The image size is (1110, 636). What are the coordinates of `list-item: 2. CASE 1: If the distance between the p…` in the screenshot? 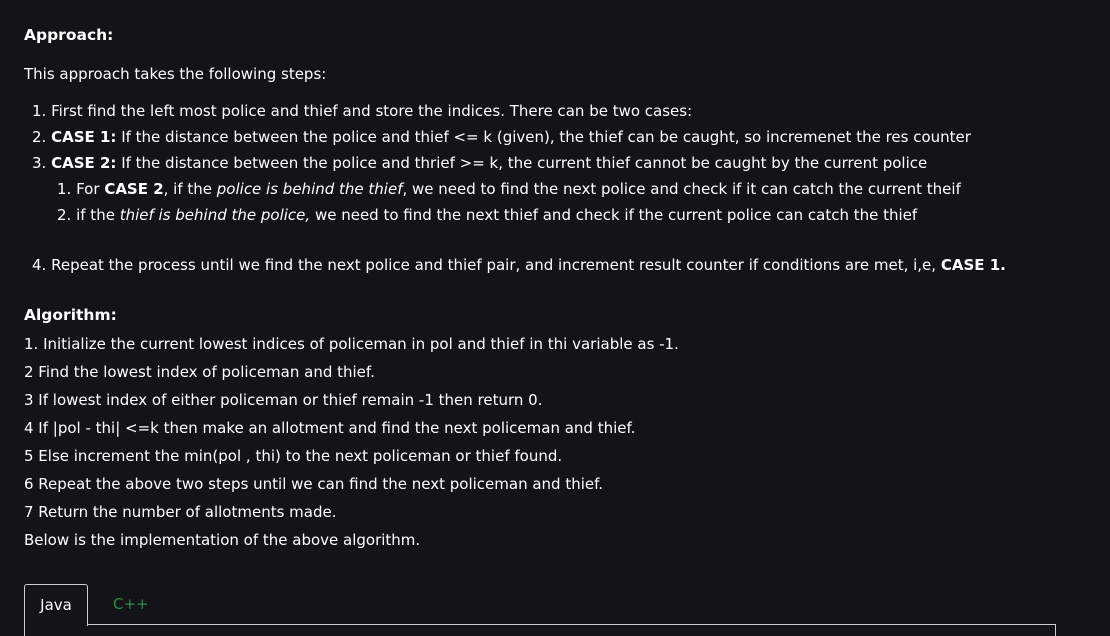 It's located at (501, 137).